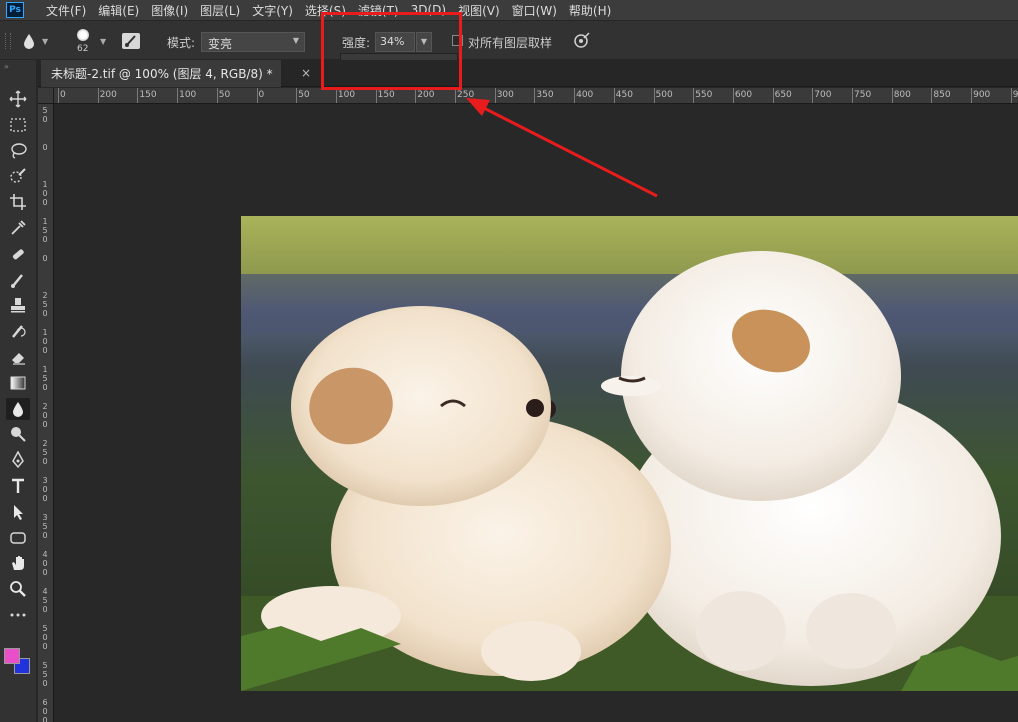 The height and width of the screenshot is (722, 1018). Describe the element at coordinates (306, 73) in the screenshot. I see `close-icon: ×` at that location.